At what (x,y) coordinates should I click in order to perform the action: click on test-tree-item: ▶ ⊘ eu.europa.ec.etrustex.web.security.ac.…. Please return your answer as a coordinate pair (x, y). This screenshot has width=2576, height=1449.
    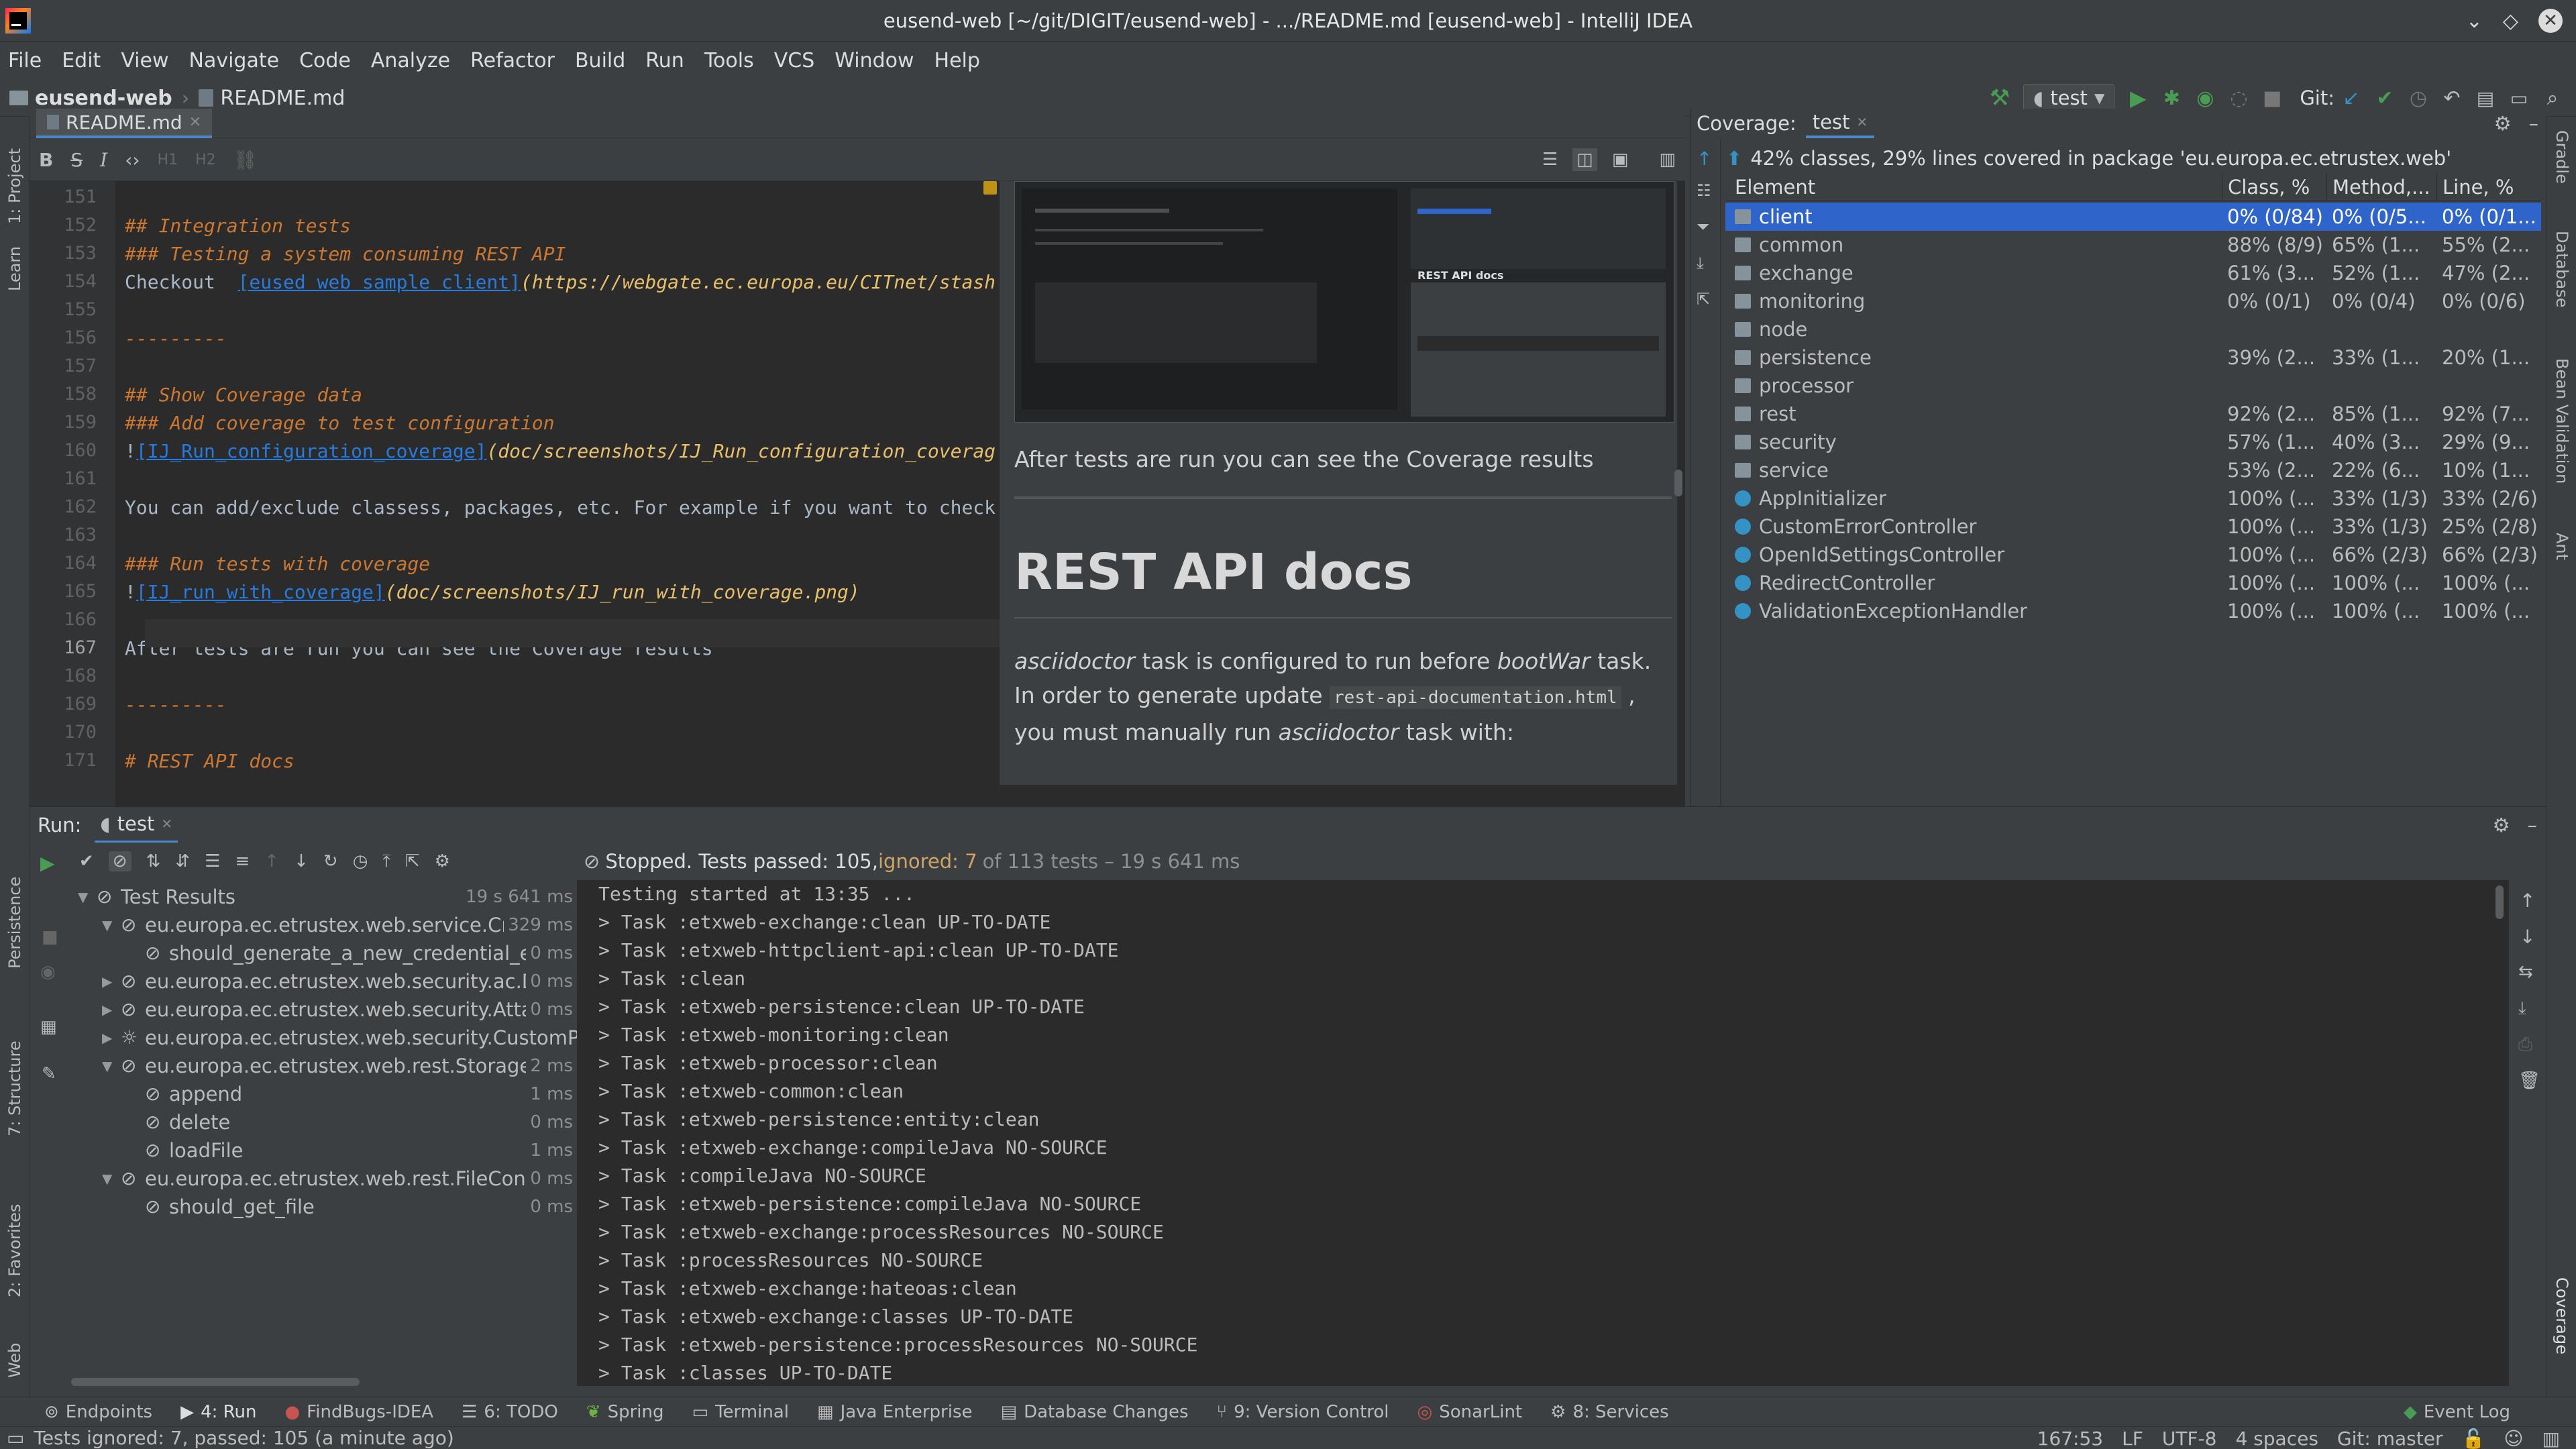
    Looking at the image, I should click on (324, 981).